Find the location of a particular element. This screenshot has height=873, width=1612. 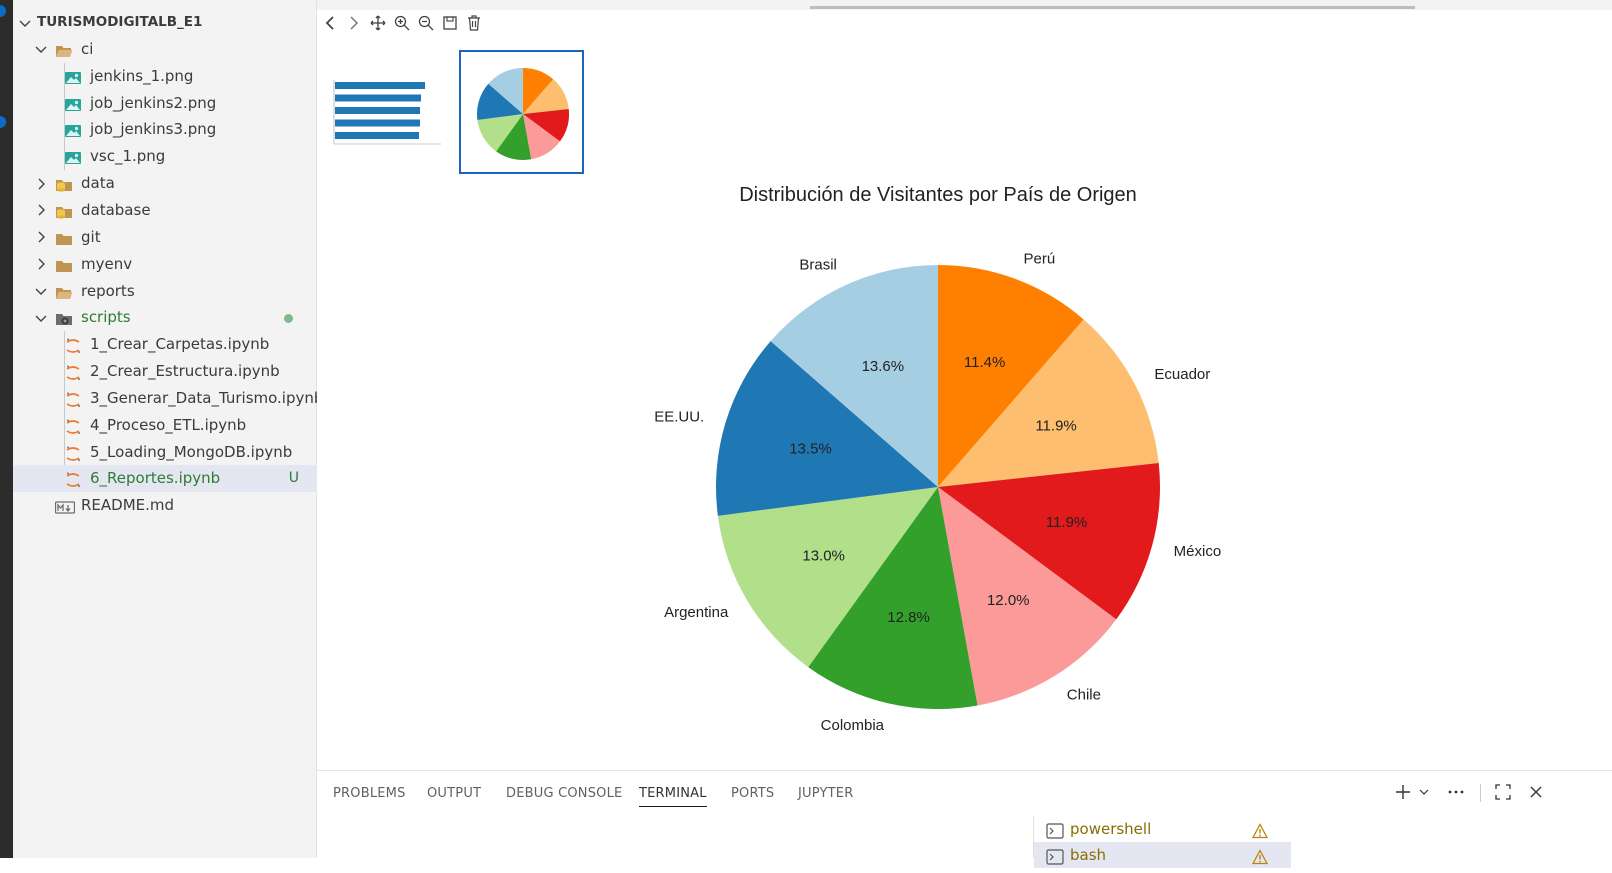

tree-item-label: 4_Proceso_ETL.ipynb is located at coordinates (168, 424).